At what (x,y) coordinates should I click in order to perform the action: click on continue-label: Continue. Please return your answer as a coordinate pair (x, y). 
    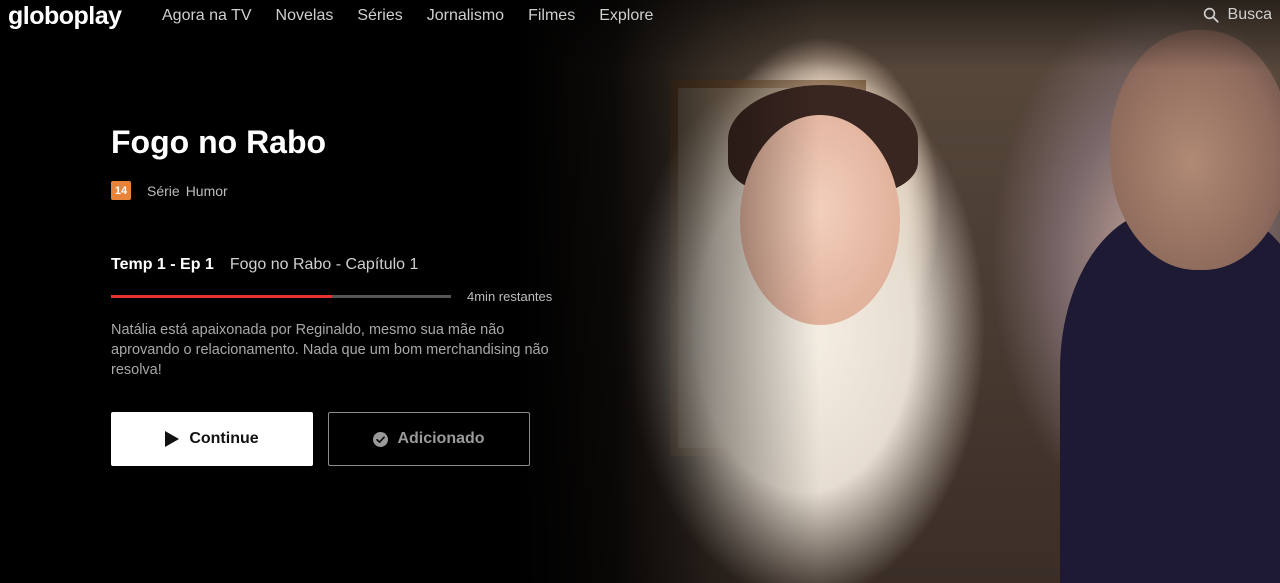
    Looking at the image, I should click on (224, 438).